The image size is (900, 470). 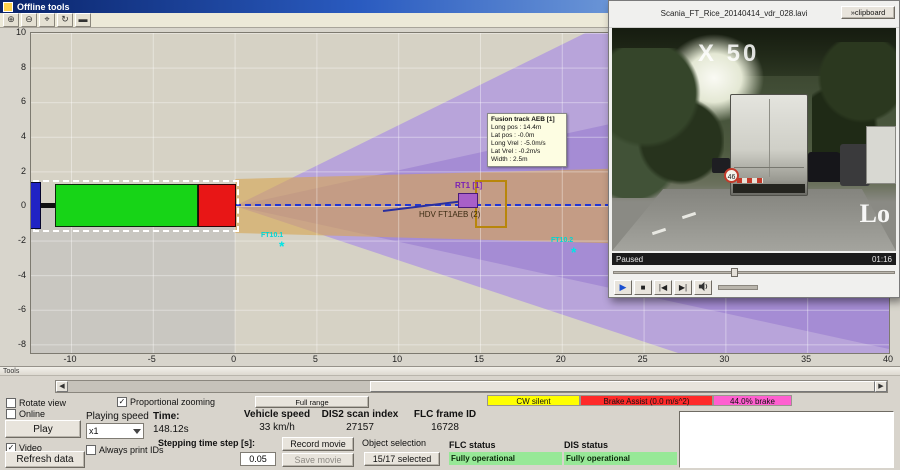 I want to click on truck-body-line, so click(x=769, y=167).